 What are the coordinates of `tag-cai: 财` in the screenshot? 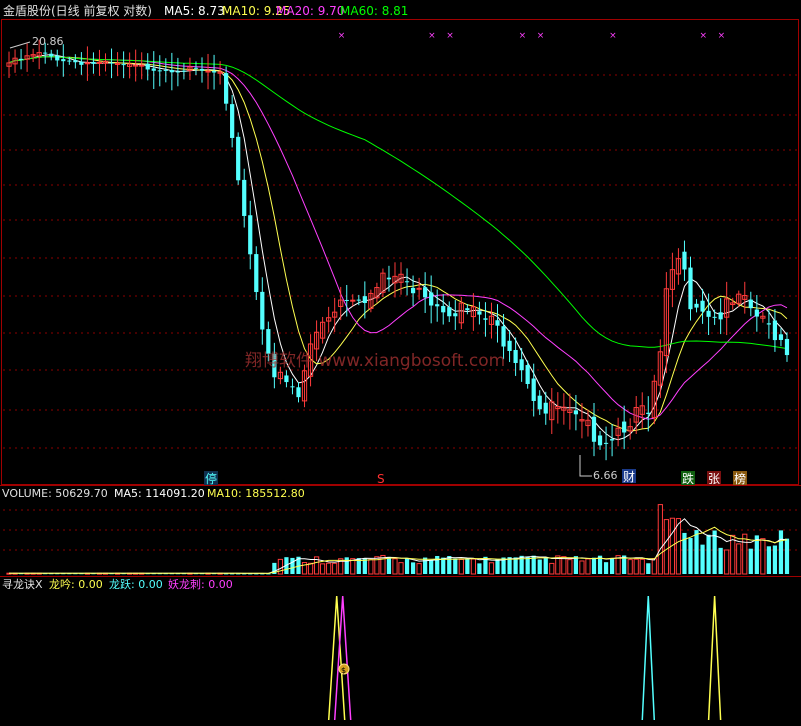 It's located at (629, 477).